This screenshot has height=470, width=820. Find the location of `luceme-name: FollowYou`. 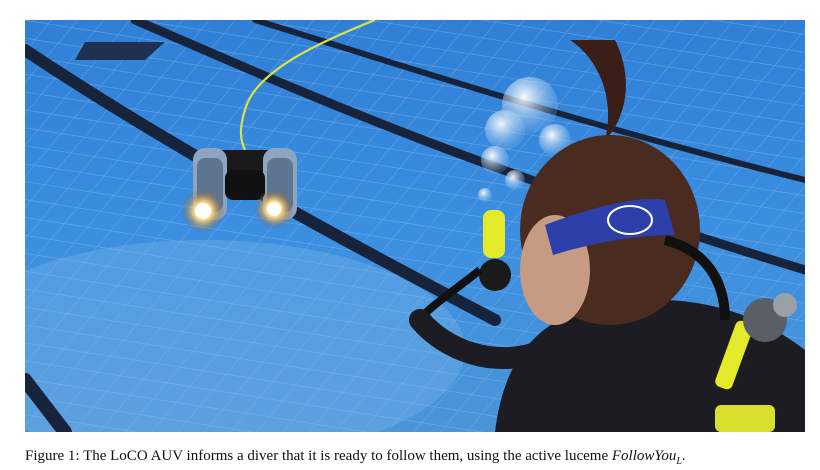

luceme-name: FollowYou is located at coordinates (644, 456).